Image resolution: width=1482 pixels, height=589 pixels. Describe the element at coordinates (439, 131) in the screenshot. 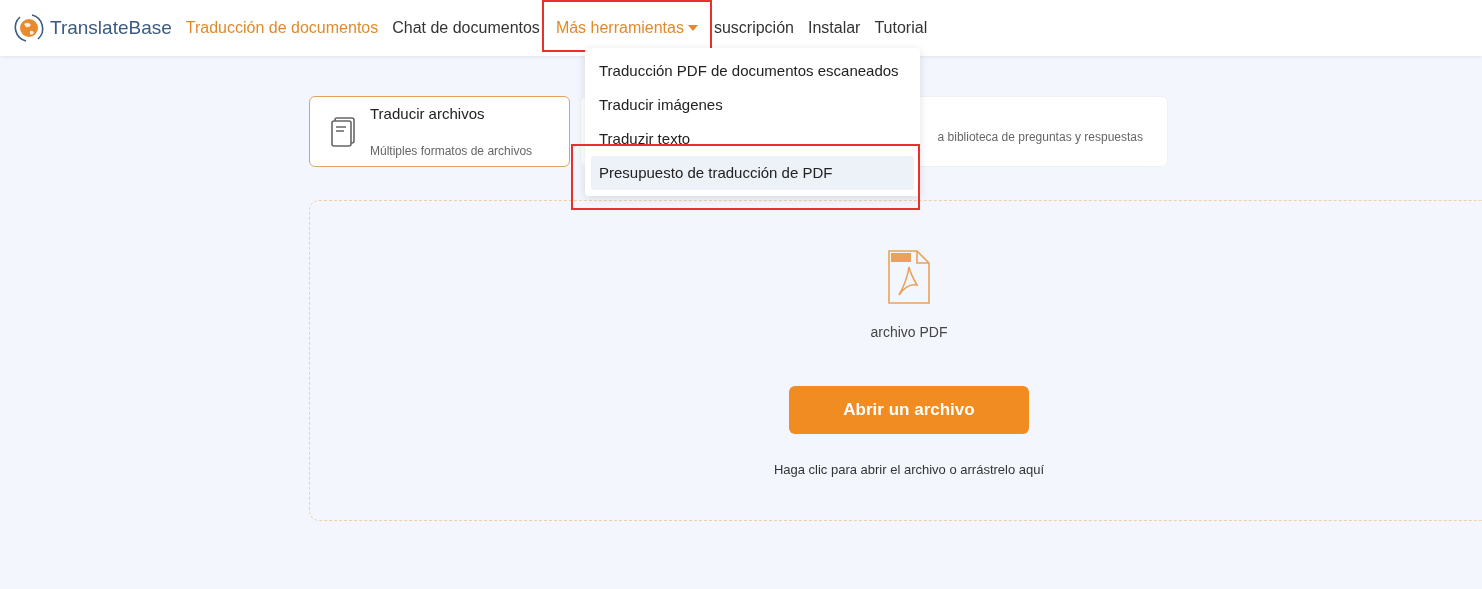

I see `mode-card: Traducir archivos Múltiples formatos de archivos` at that location.